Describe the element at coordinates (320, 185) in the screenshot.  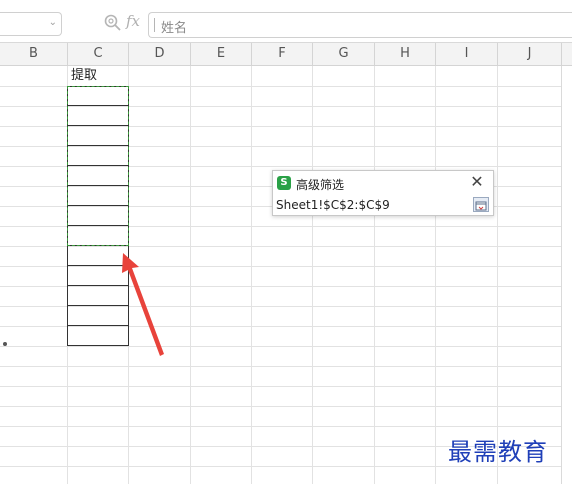
I see `dialog-title: 高级筛选` at that location.